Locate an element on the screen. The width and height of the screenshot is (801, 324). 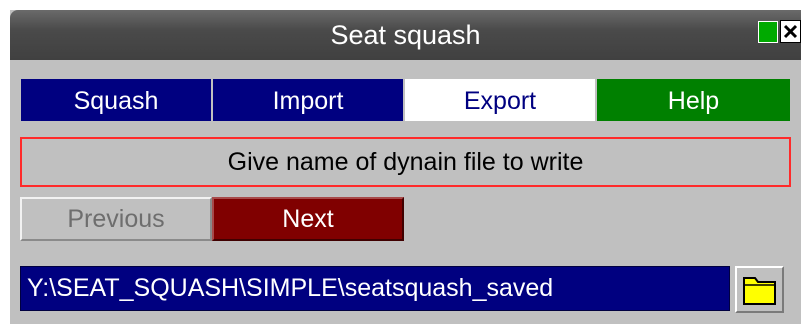
folder-icon is located at coordinates (759, 291).